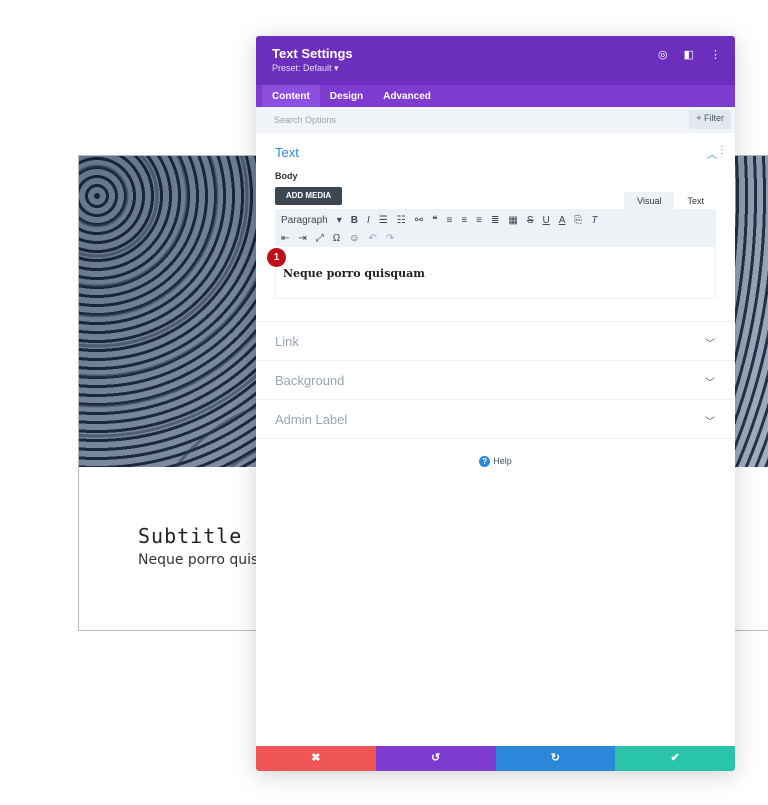 The image size is (768, 805). What do you see at coordinates (286, 176) in the screenshot?
I see `body-label: Body` at bounding box center [286, 176].